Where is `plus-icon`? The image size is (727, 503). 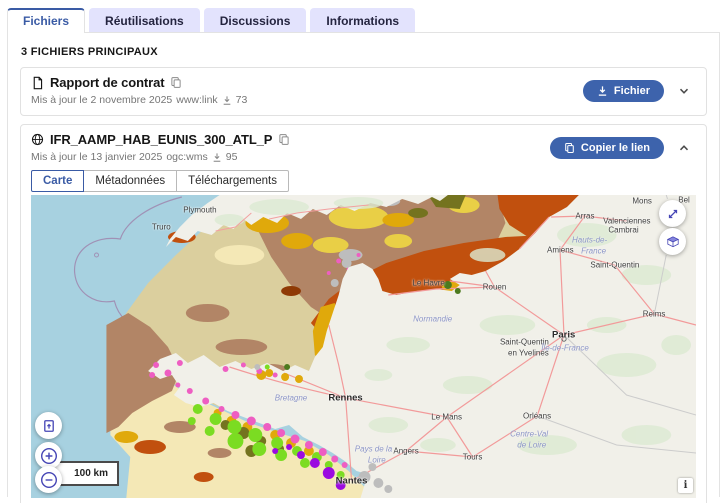
plus-icon is located at coordinates (49, 456).